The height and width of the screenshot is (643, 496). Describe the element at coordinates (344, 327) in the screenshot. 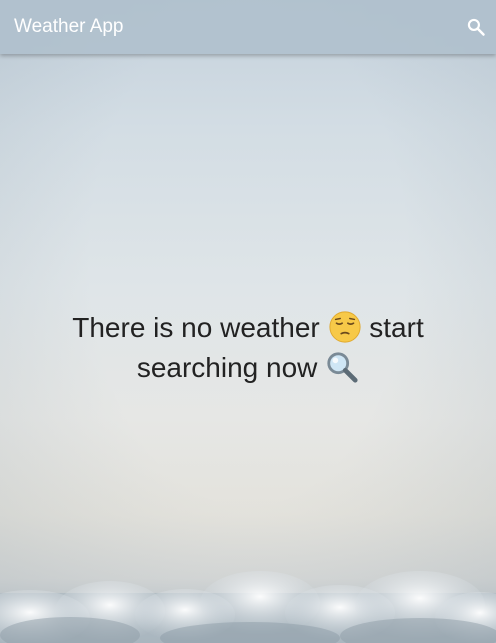

I see `pensive-face-icon` at that location.